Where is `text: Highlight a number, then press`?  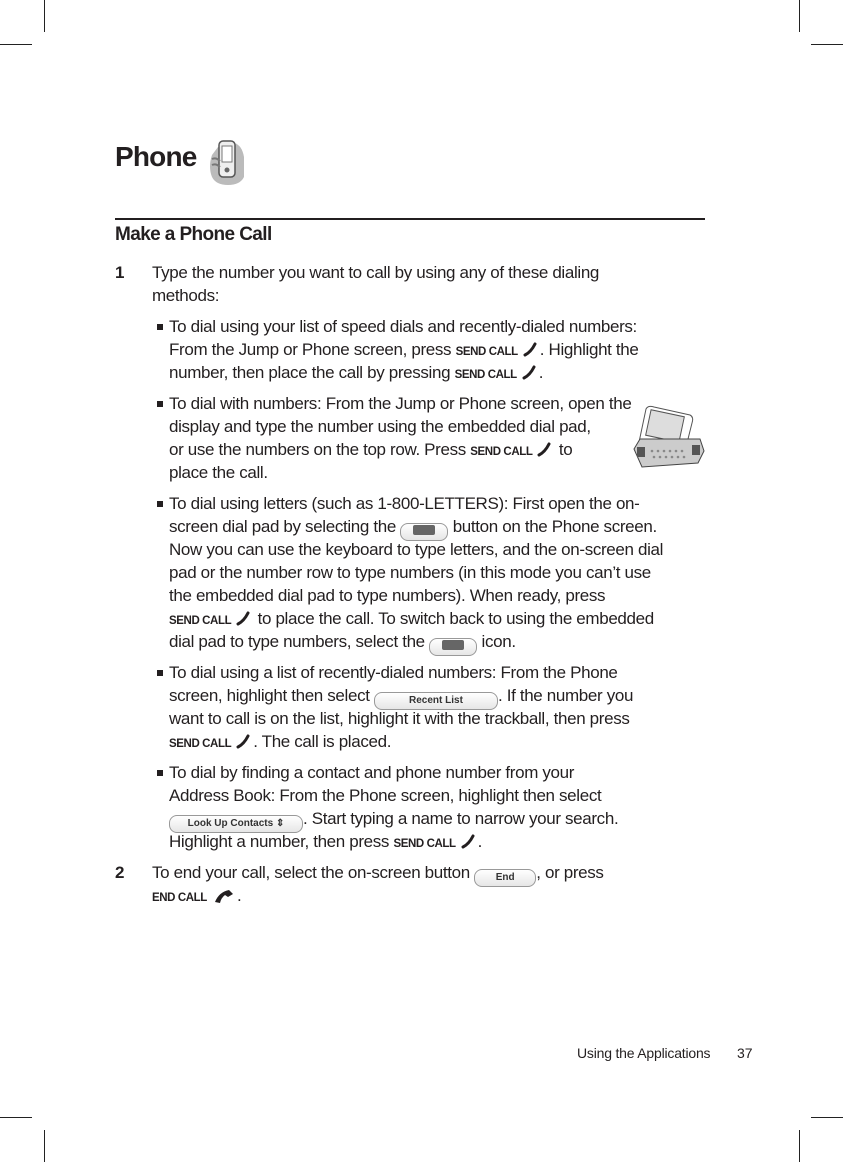
text: Highlight a number, then press is located at coordinates (281, 841).